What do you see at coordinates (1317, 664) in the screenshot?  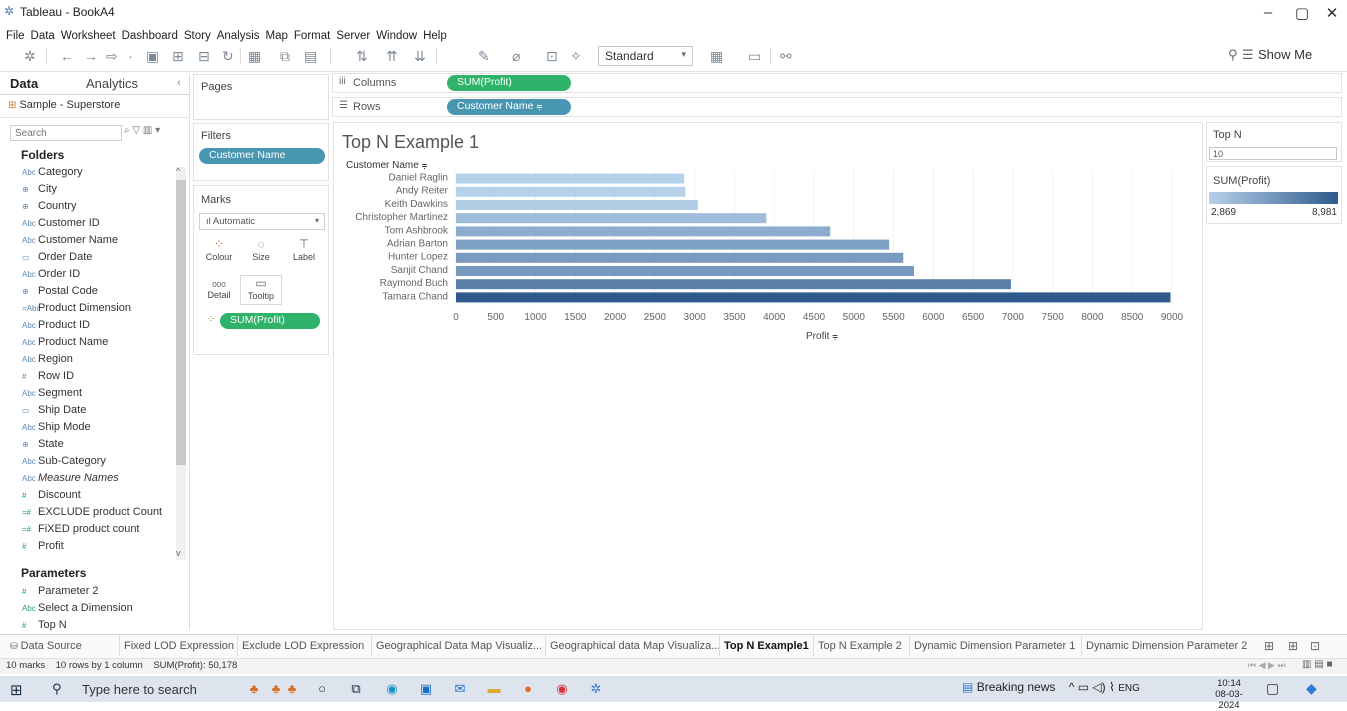 I see `view-mode-icons: ▥ ▤ ■` at bounding box center [1317, 664].